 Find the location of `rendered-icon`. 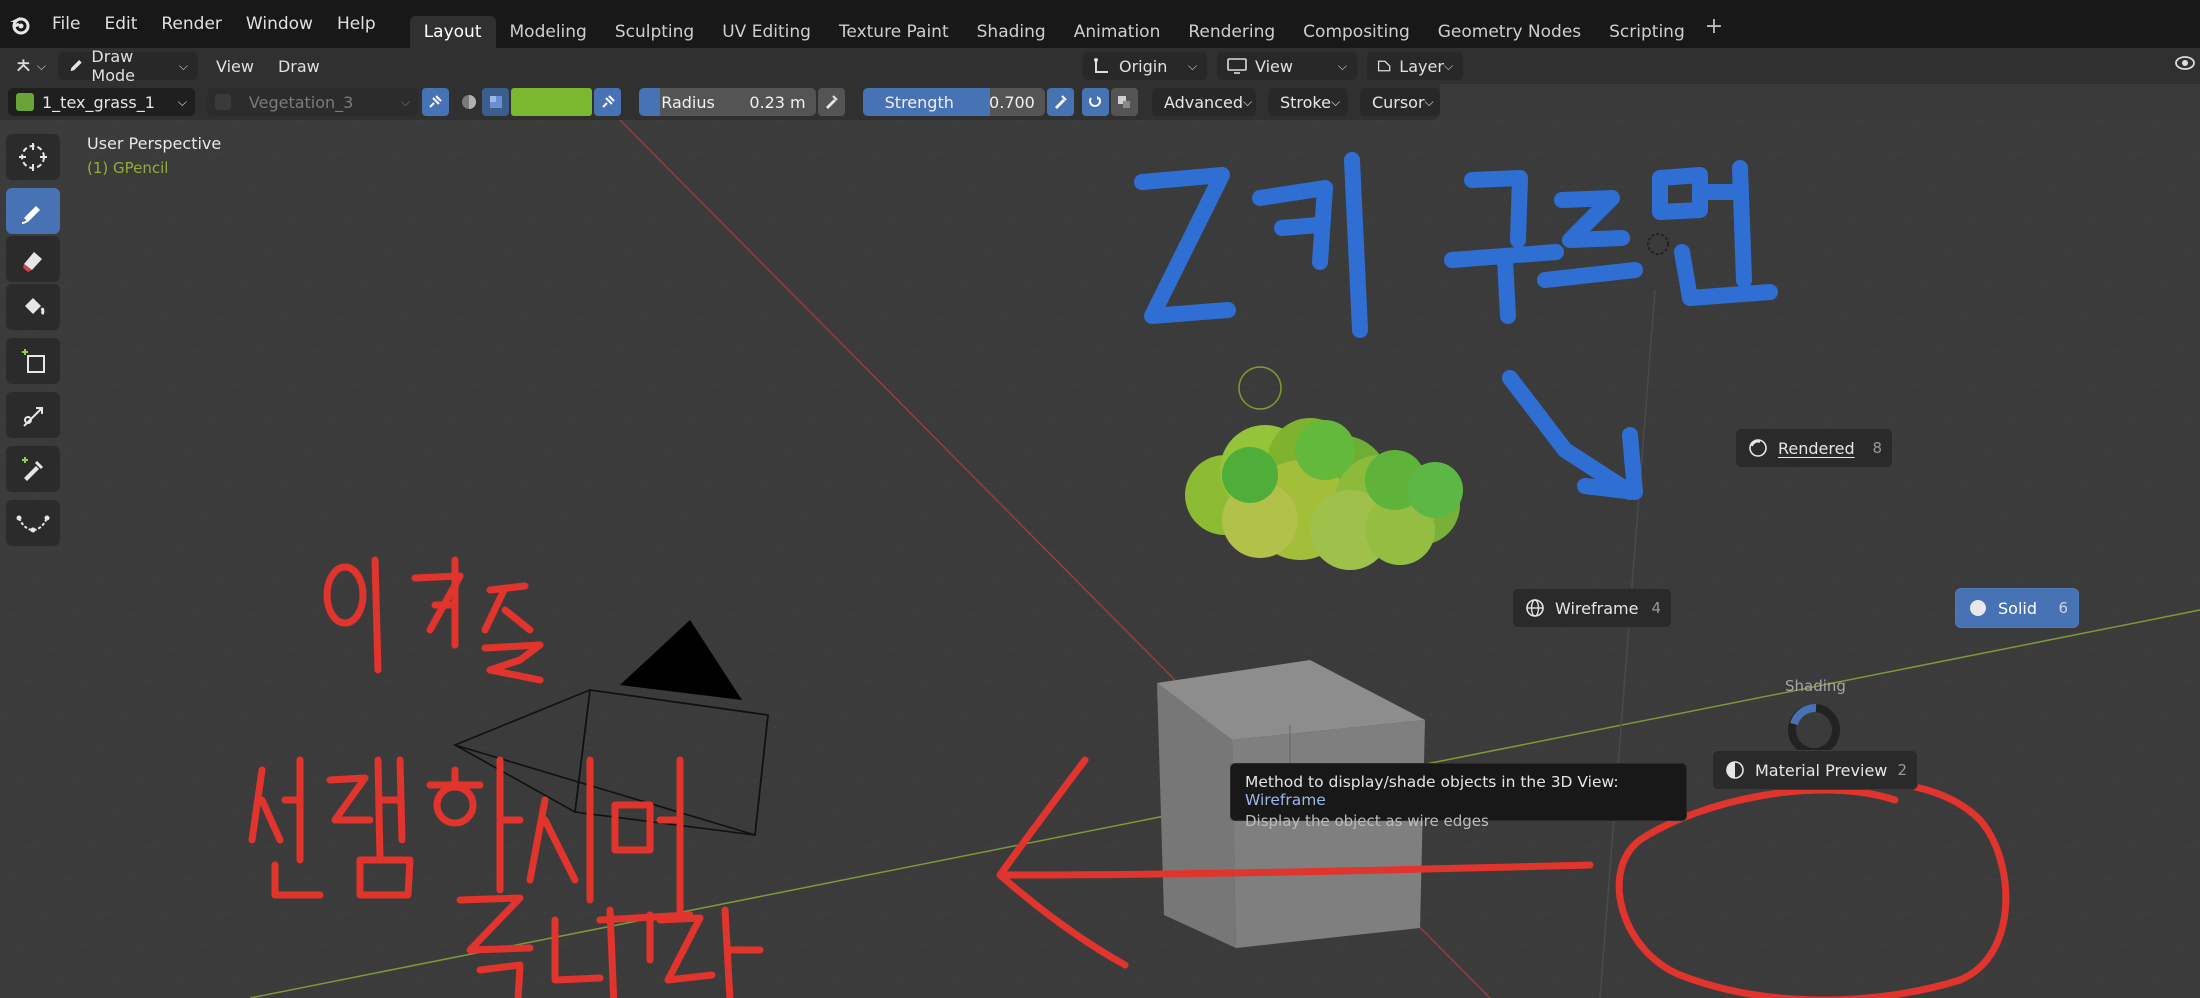

rendered-icon is located at coordinates (1758, 448).